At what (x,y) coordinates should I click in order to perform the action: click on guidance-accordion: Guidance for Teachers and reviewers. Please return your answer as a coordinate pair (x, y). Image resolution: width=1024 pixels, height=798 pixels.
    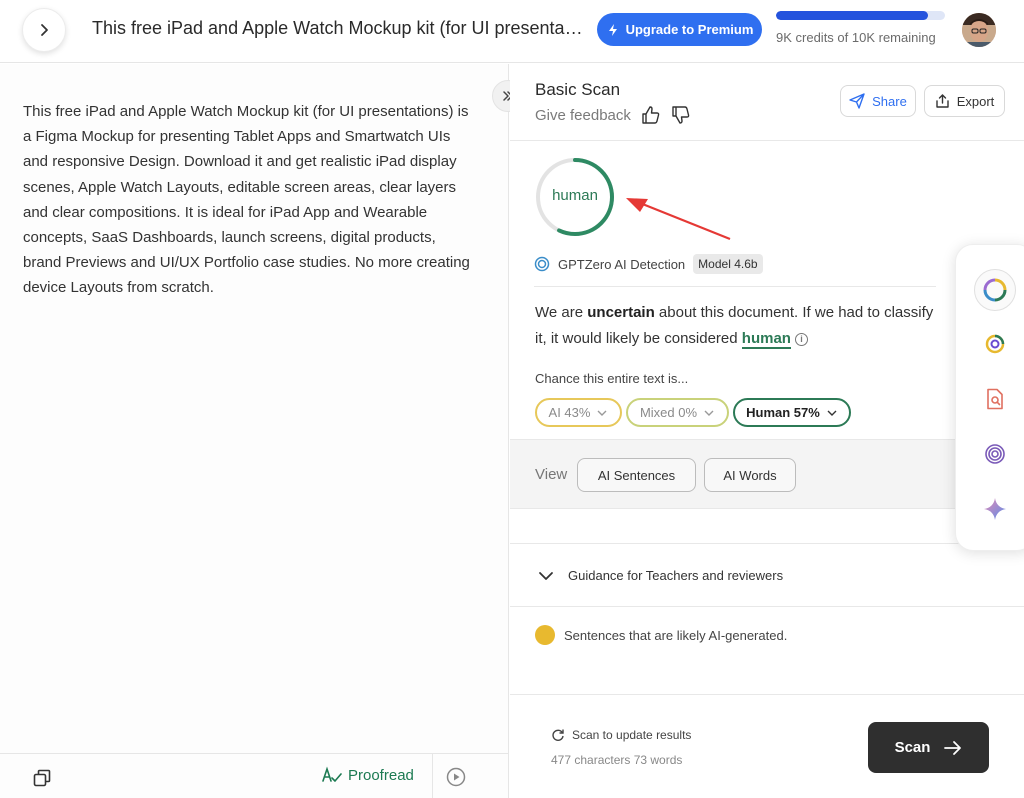
    Looking at the image, I should click on (767, 575).